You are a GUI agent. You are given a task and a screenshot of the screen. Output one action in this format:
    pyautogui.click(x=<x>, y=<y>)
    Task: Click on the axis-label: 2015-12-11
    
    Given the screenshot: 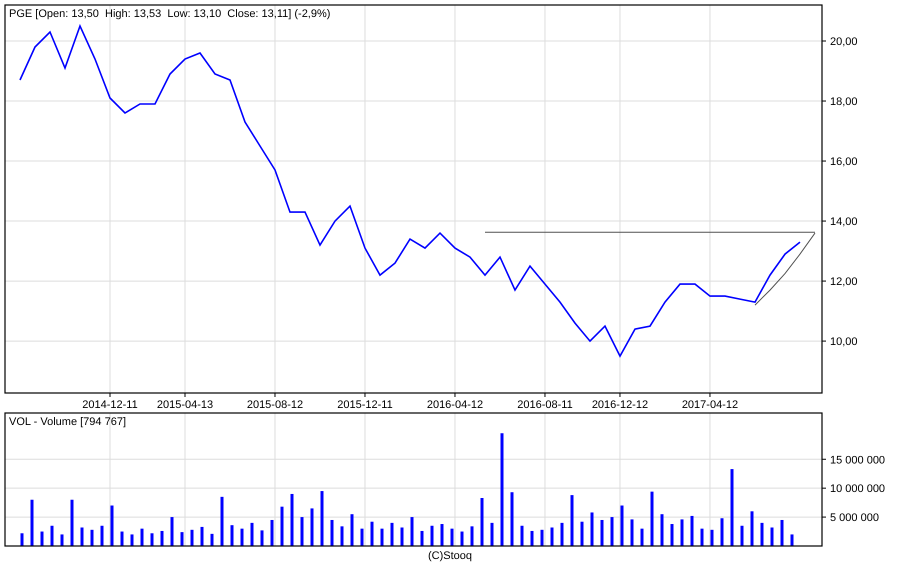 What is the action you would take?
    pyautogui.click(x=365, y=405)
    